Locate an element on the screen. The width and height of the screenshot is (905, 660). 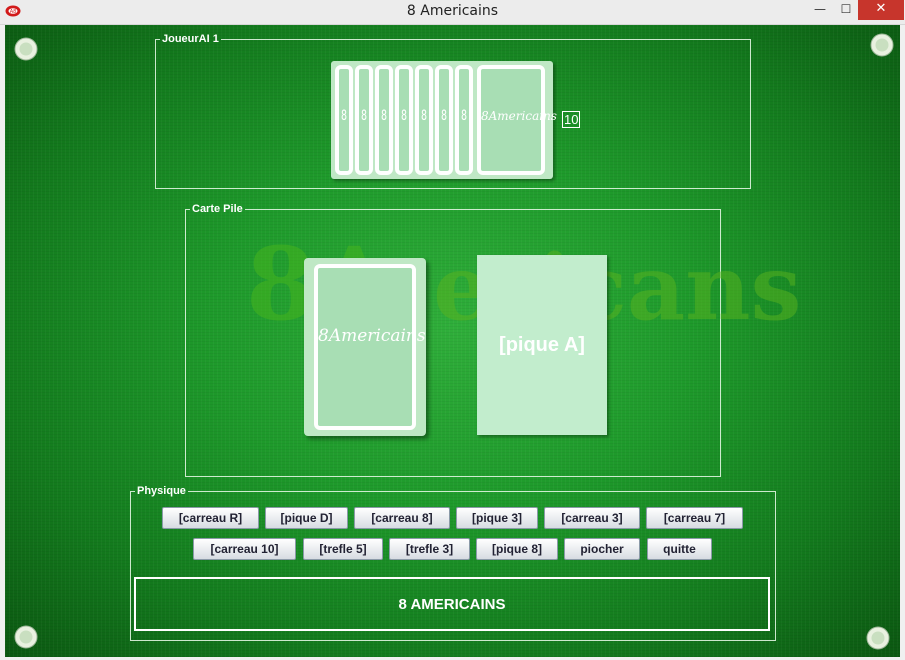
card-button: [trefle 3] is located at coordinates (429, 549).